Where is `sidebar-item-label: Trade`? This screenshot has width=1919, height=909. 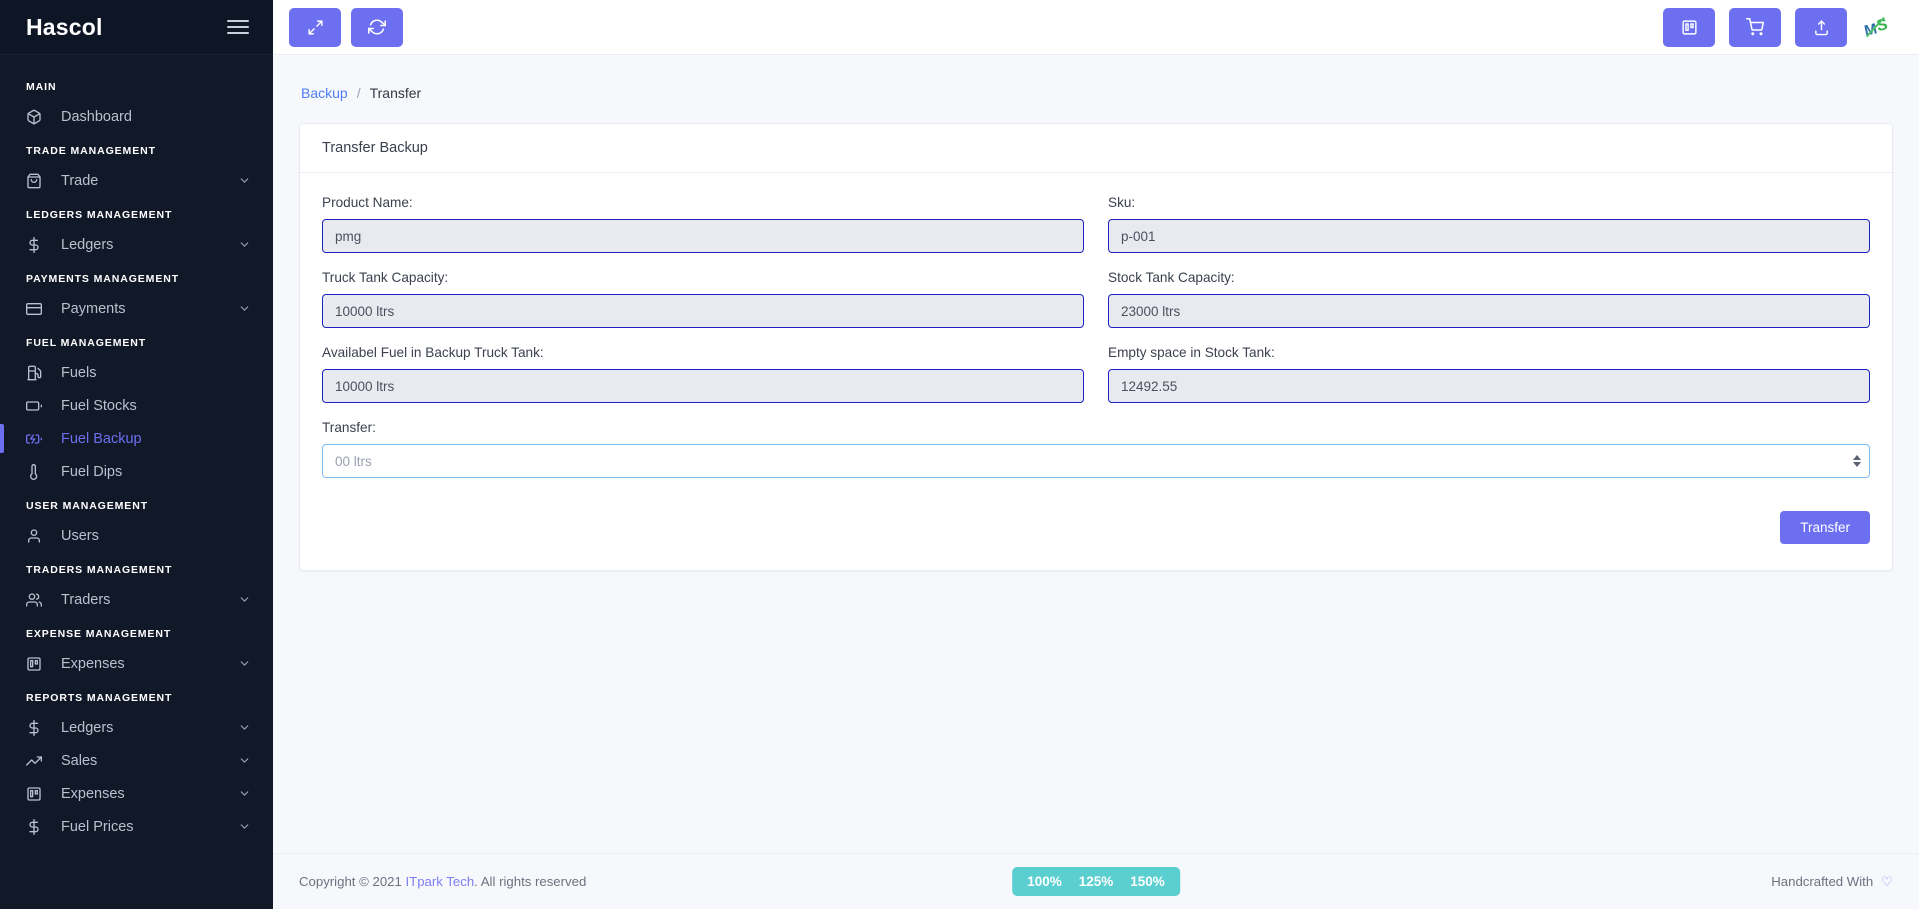 sidebar-item-label: Trade is located at coordinates (80, 180).